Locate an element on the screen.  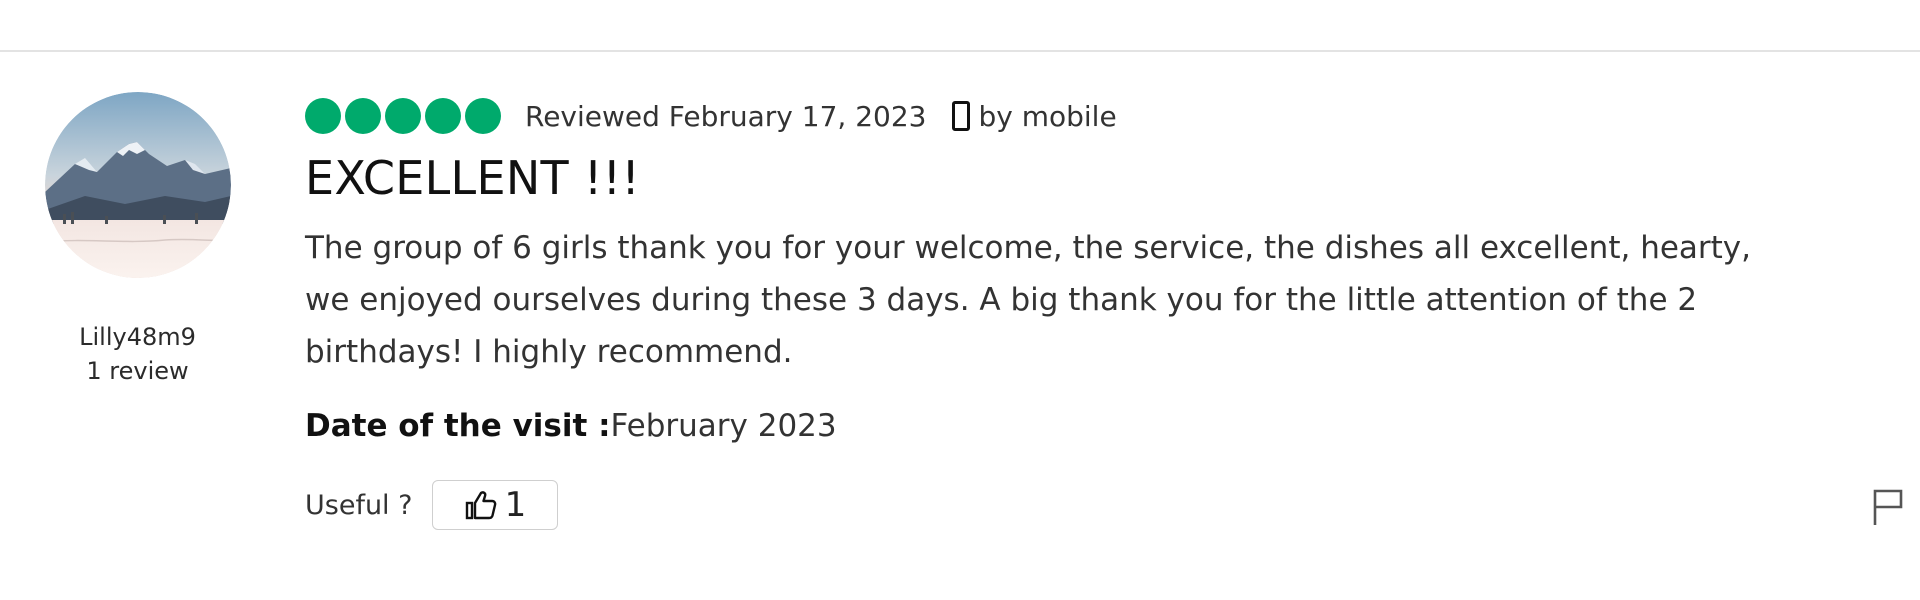
reviewer-info: Lilly48m9 1 review is located at coordinates (137, 240).